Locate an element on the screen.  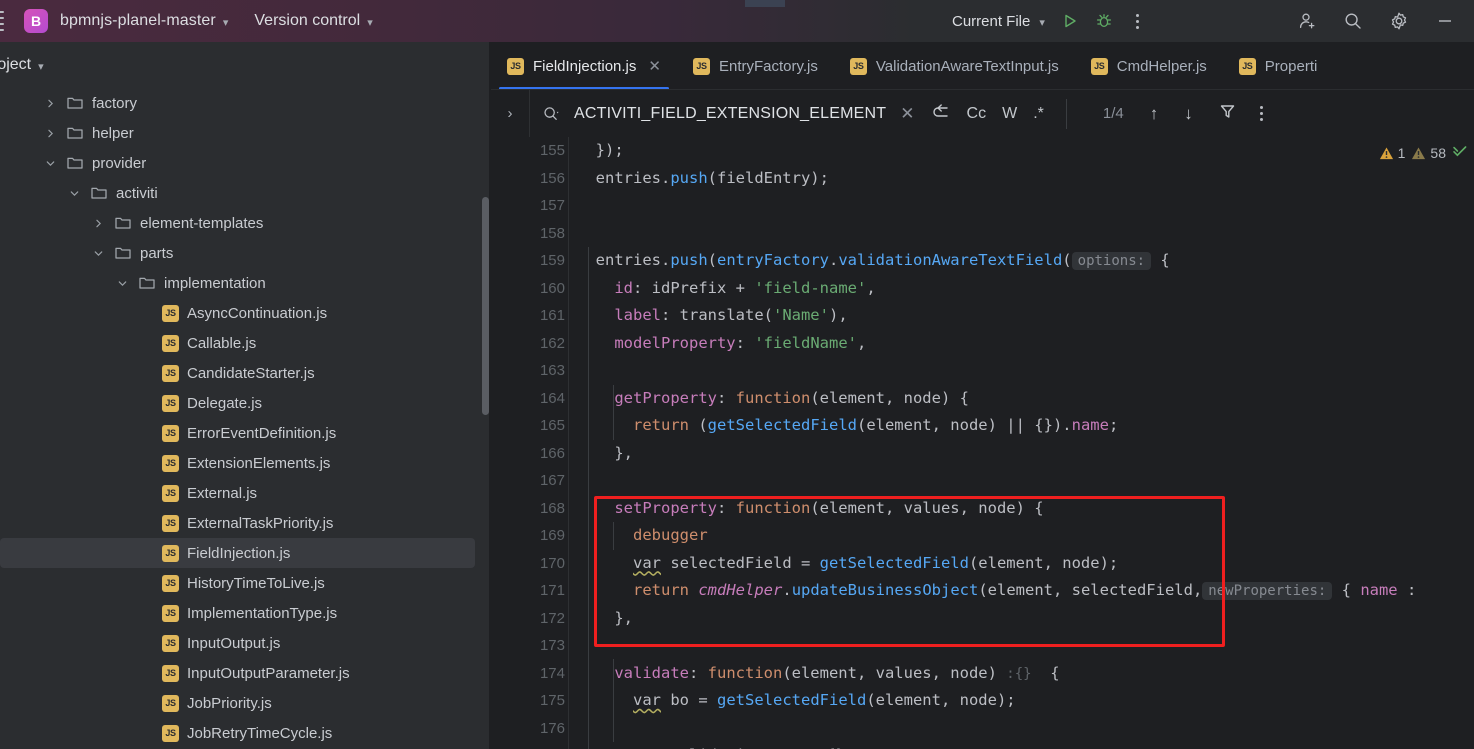
inspection-widget: 1 58 is located at coordinates (1423, 153).